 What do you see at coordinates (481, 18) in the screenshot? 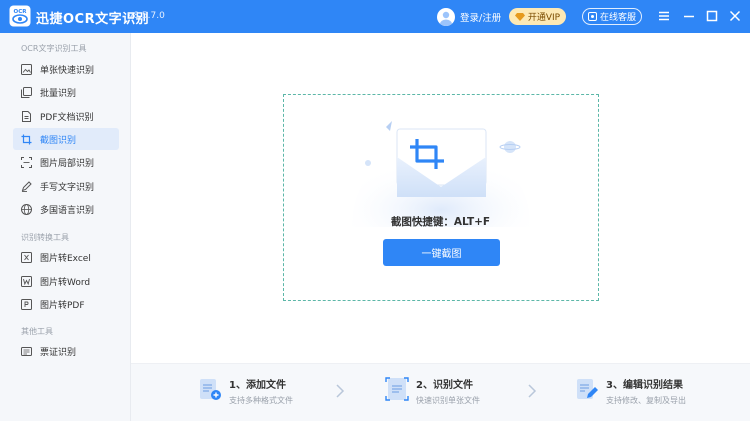
I see `login-label: 登录/注册` at bounding box center [481, 18].